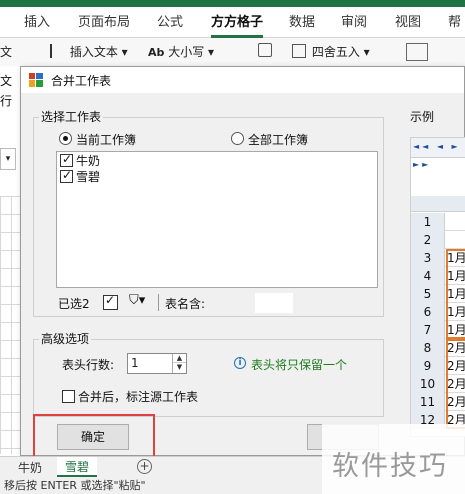 Image resolution: width=465 pixels, height=494 pixels. I want to click on insert-text-label: 插入文本, so click(93, 52).